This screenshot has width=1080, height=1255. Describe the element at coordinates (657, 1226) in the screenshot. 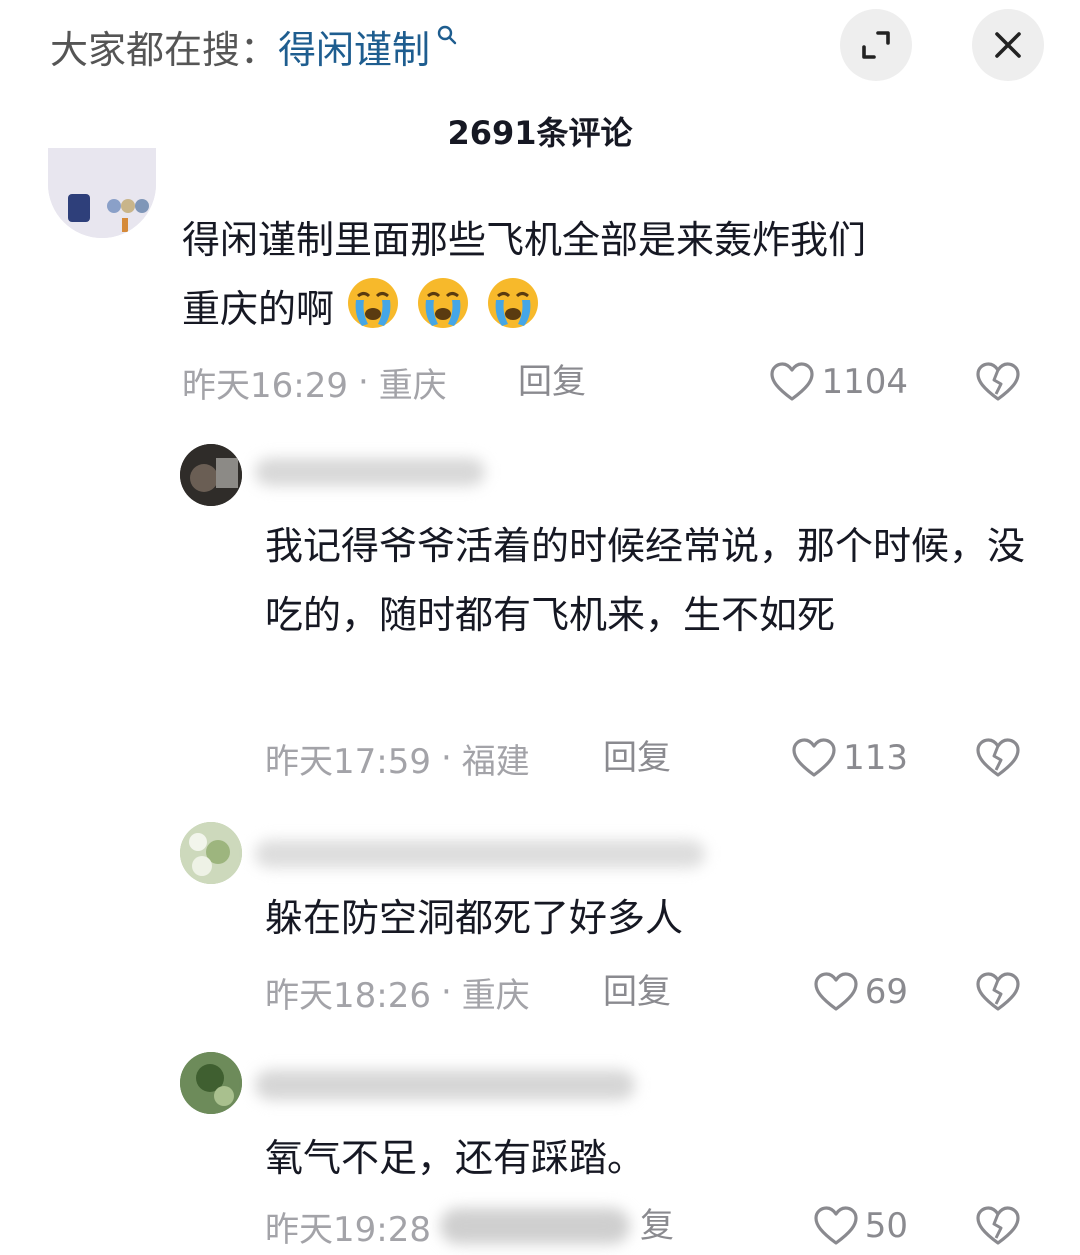

I see `reply-button: 复` at that location.